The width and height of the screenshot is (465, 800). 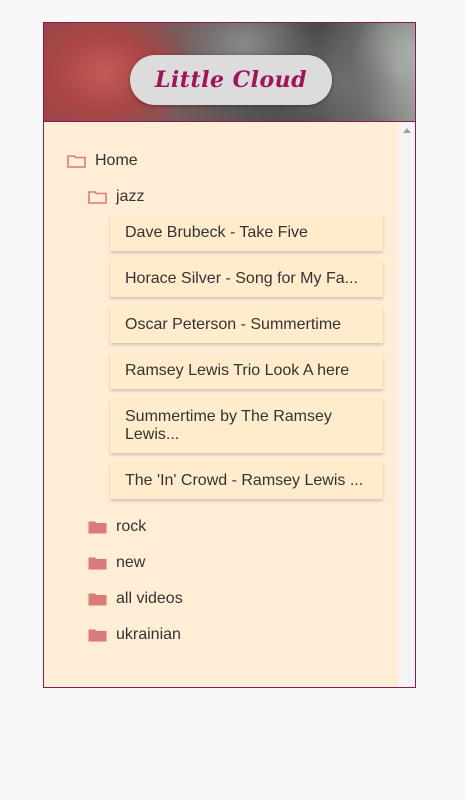 I want to click on scroll-up-arrow-icon, so click(x=407, y=130).